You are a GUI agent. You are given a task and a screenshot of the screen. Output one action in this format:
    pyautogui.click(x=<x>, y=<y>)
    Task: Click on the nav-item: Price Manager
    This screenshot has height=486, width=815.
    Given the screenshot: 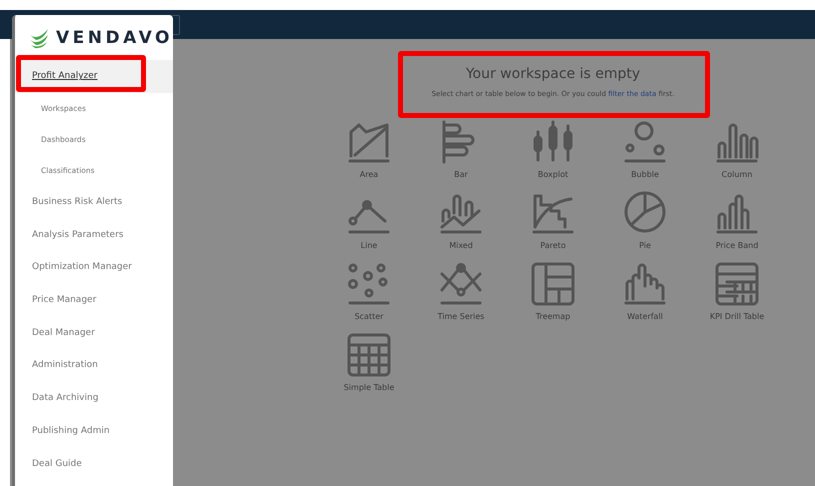 What is the action you would take?
    pyautogui.click(x=94, y=300)
    